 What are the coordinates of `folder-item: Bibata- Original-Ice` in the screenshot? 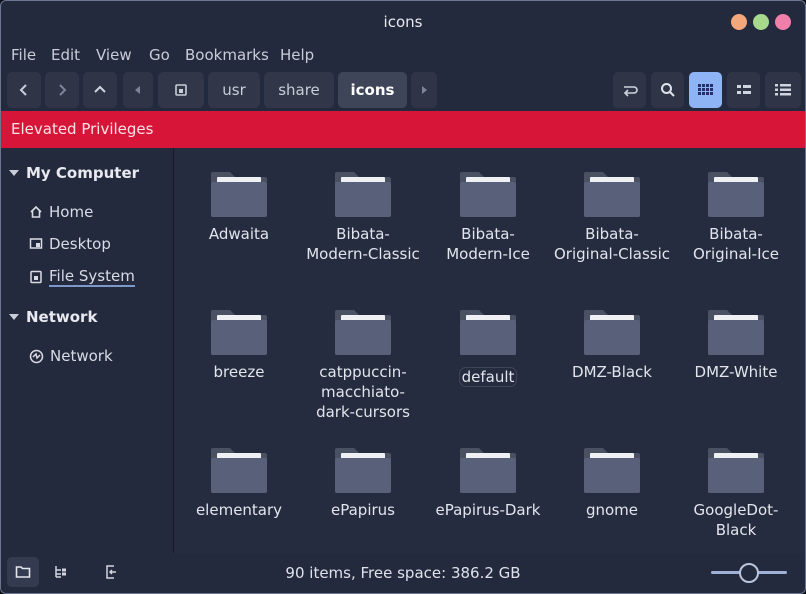 It's located at (736, 216).